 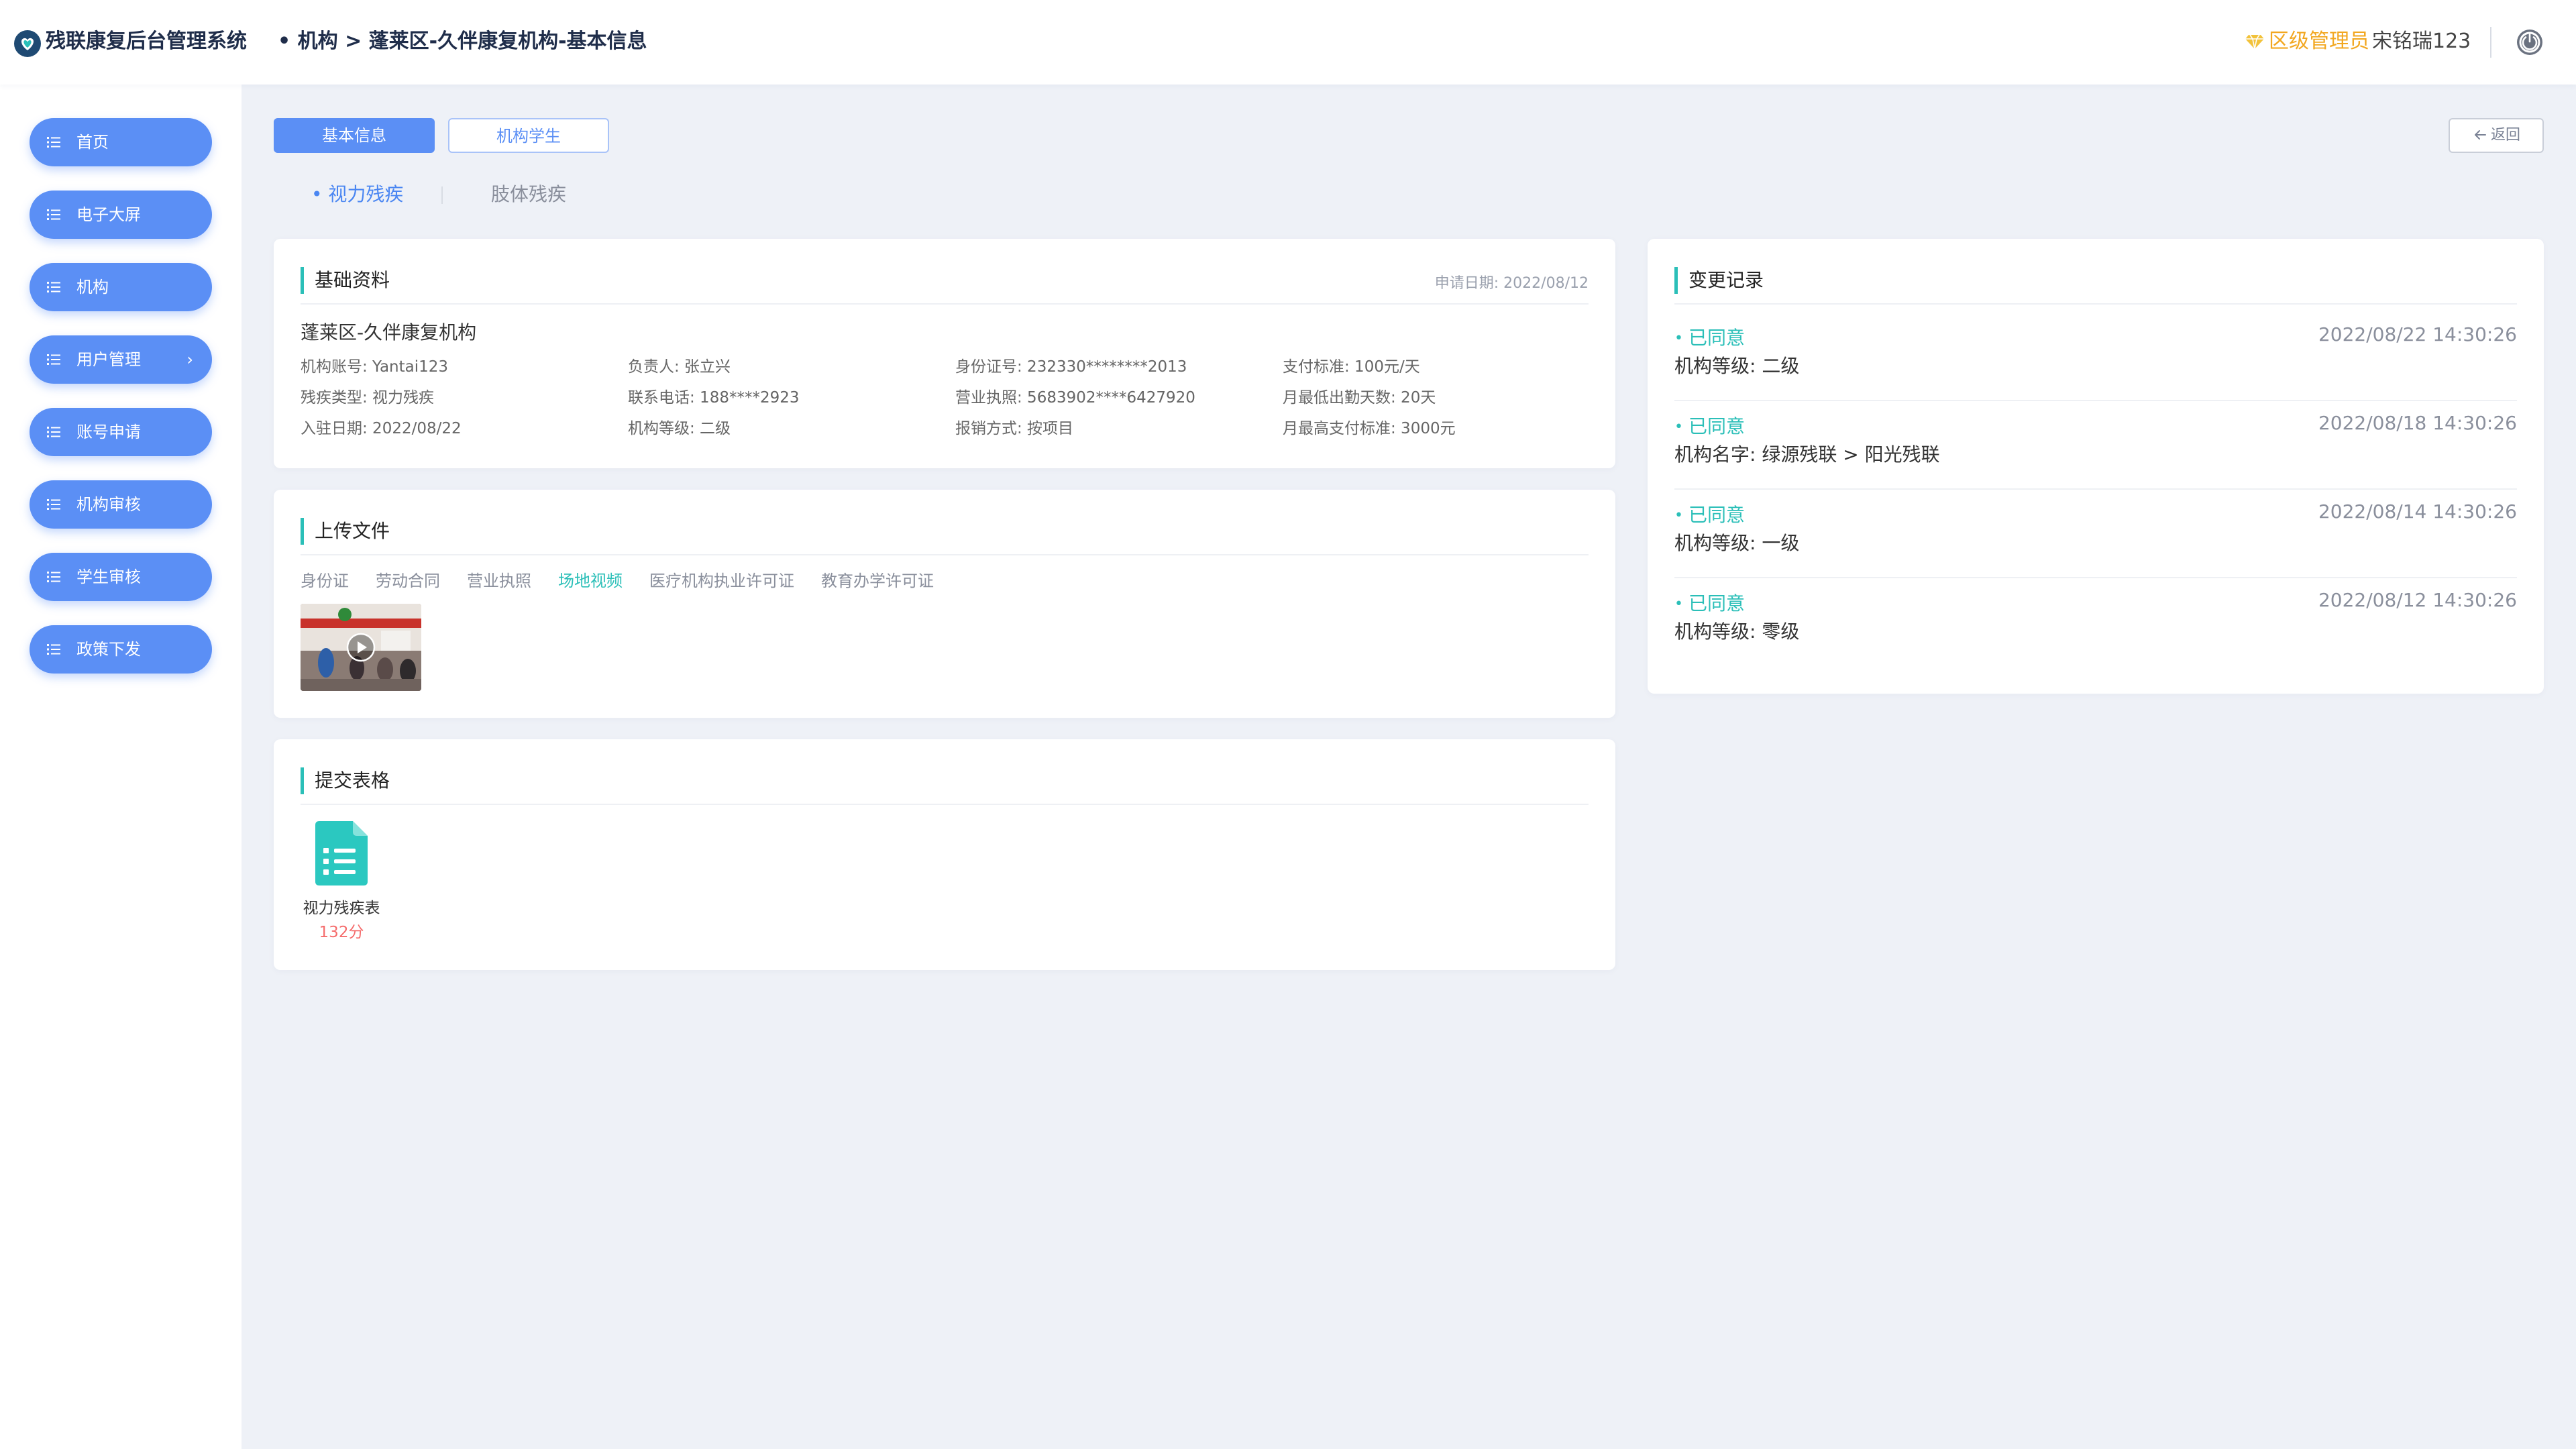 What do you see at coordinates (92, 287) in the screenshot?
I see `sidebar-item-label: 机构` at bounding box center [92, 287].